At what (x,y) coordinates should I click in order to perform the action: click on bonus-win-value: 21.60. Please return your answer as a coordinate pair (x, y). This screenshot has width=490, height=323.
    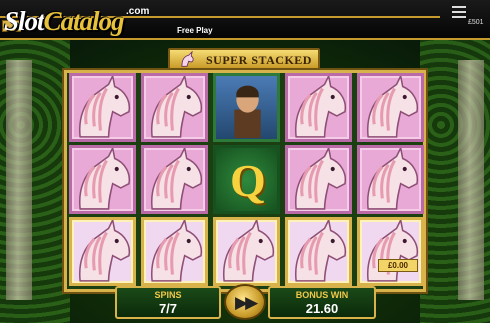
    Looking at the image, I should click on (322, 308).